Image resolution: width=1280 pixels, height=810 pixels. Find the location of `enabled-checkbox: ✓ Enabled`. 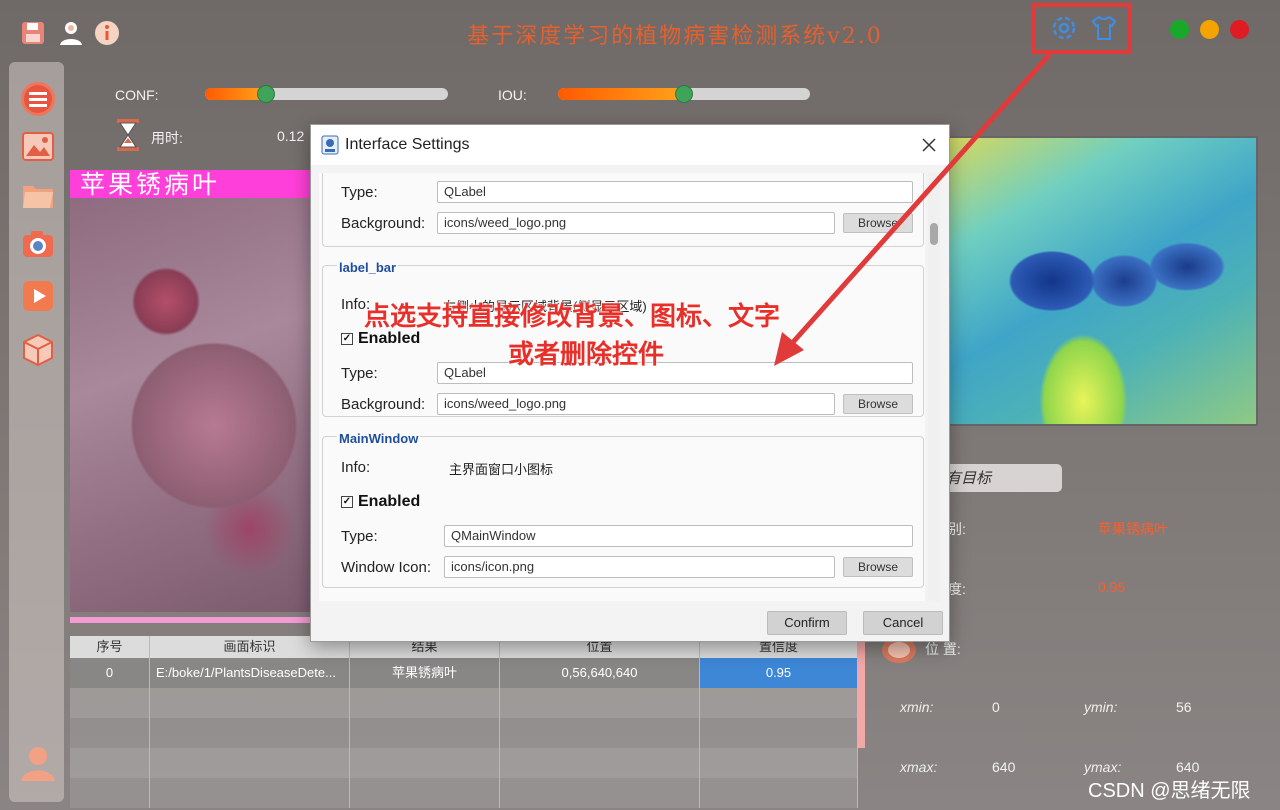

enabled-checkbox: ✓ Enabled is located at coordinates (380, 502).